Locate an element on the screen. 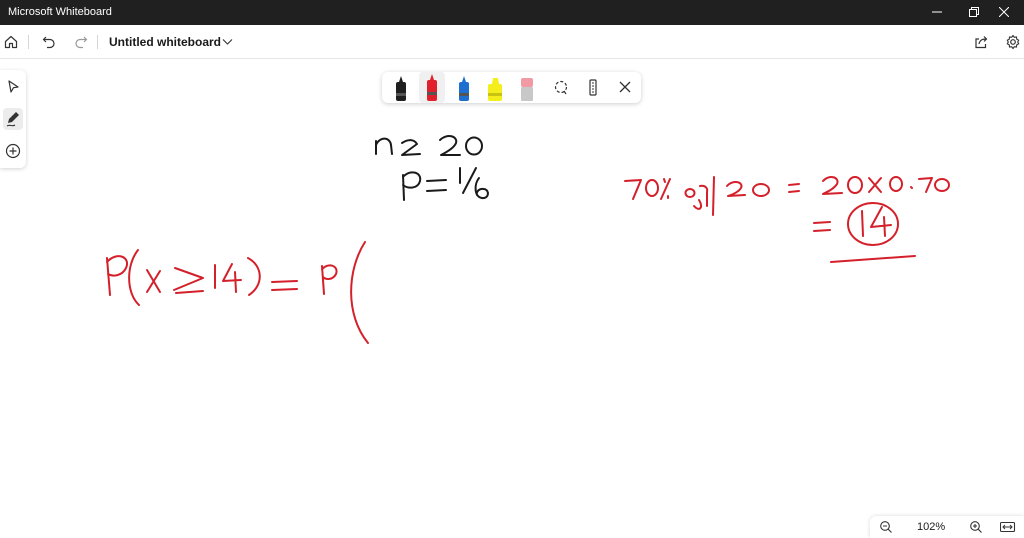 This screenshot has height=538, width=1024. left-tool-rail is located at coordinates (13, 119).